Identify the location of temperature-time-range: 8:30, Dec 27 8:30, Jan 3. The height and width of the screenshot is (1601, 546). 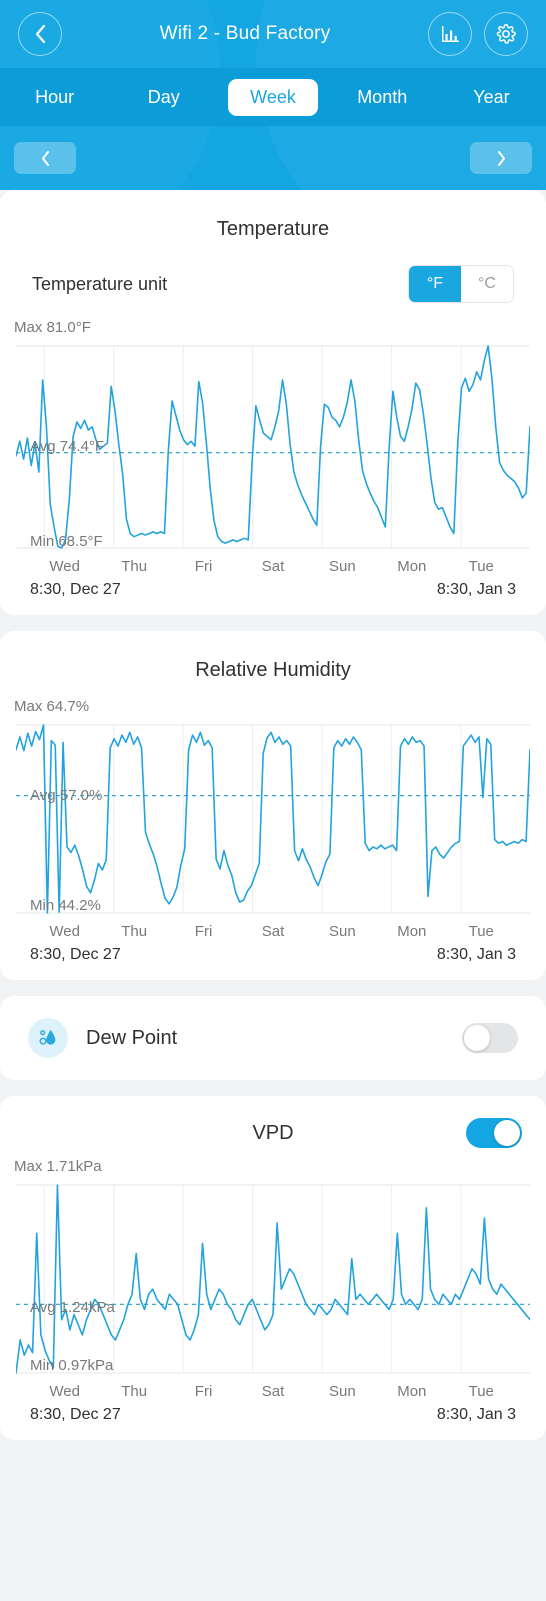
(273, 587).